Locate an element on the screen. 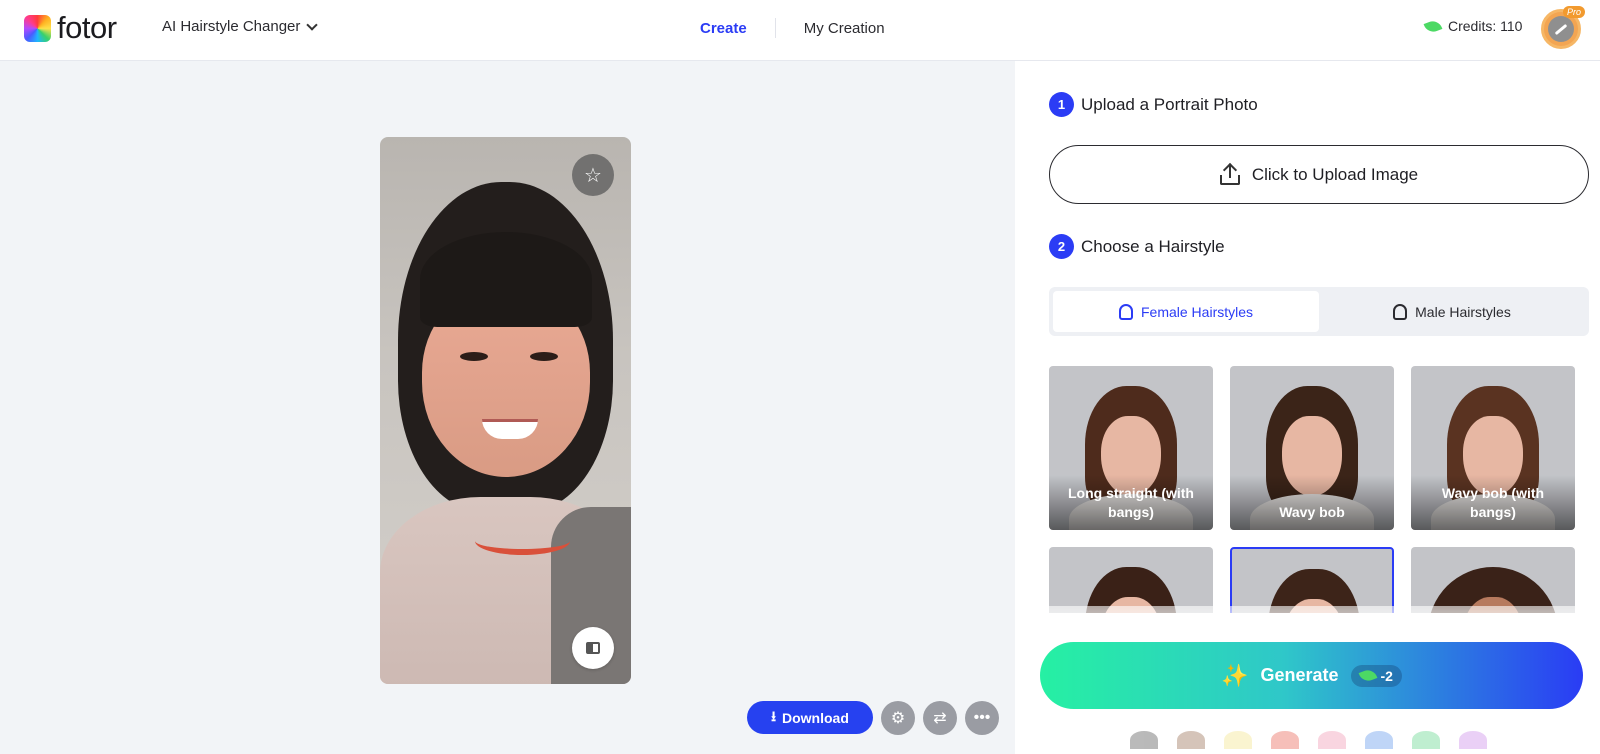  hairstyle-tile: Wavy bob (with bangs) is located at coordinates (1493, 448).